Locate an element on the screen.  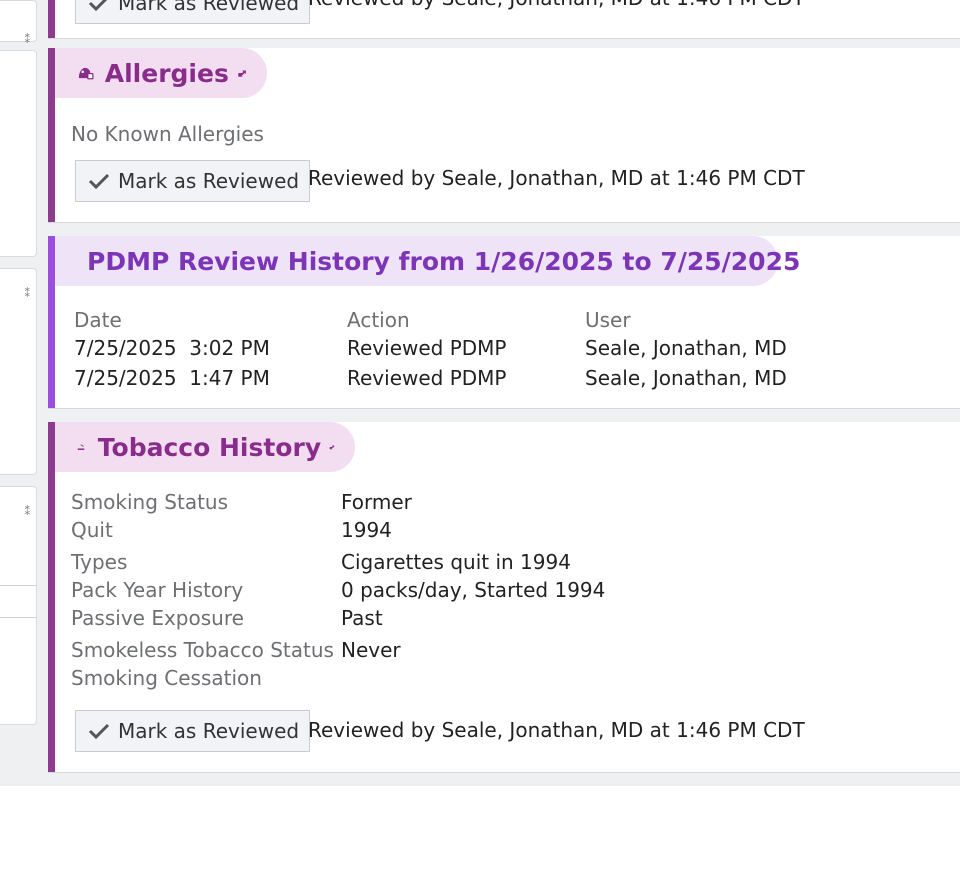
field-value-quit: 1994 is located at coordinates (366, 530).